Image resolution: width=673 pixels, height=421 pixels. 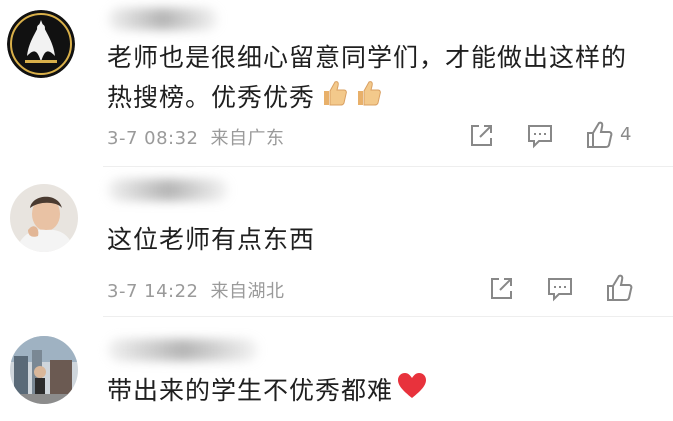 I want to click on comment-meta: 3-7 14:22 来自湖北, so click(x=196, y=290).